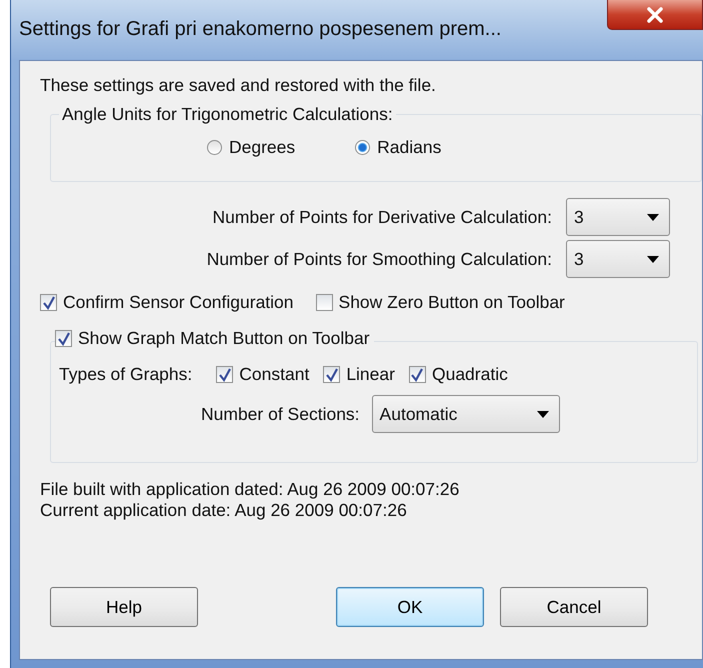  Describe the element at coordinates (466, 414) in the screenshot. I see `dropdown: Automatic` at that location.